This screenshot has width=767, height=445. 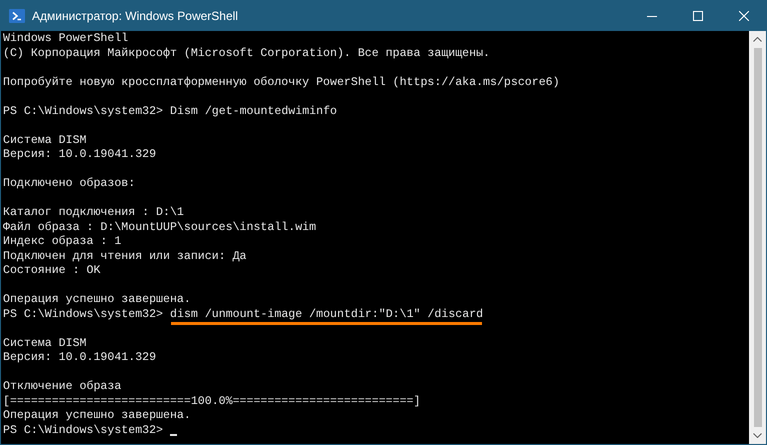 I want to click on console-line: Отключение образа, so click(x=62, y=387).